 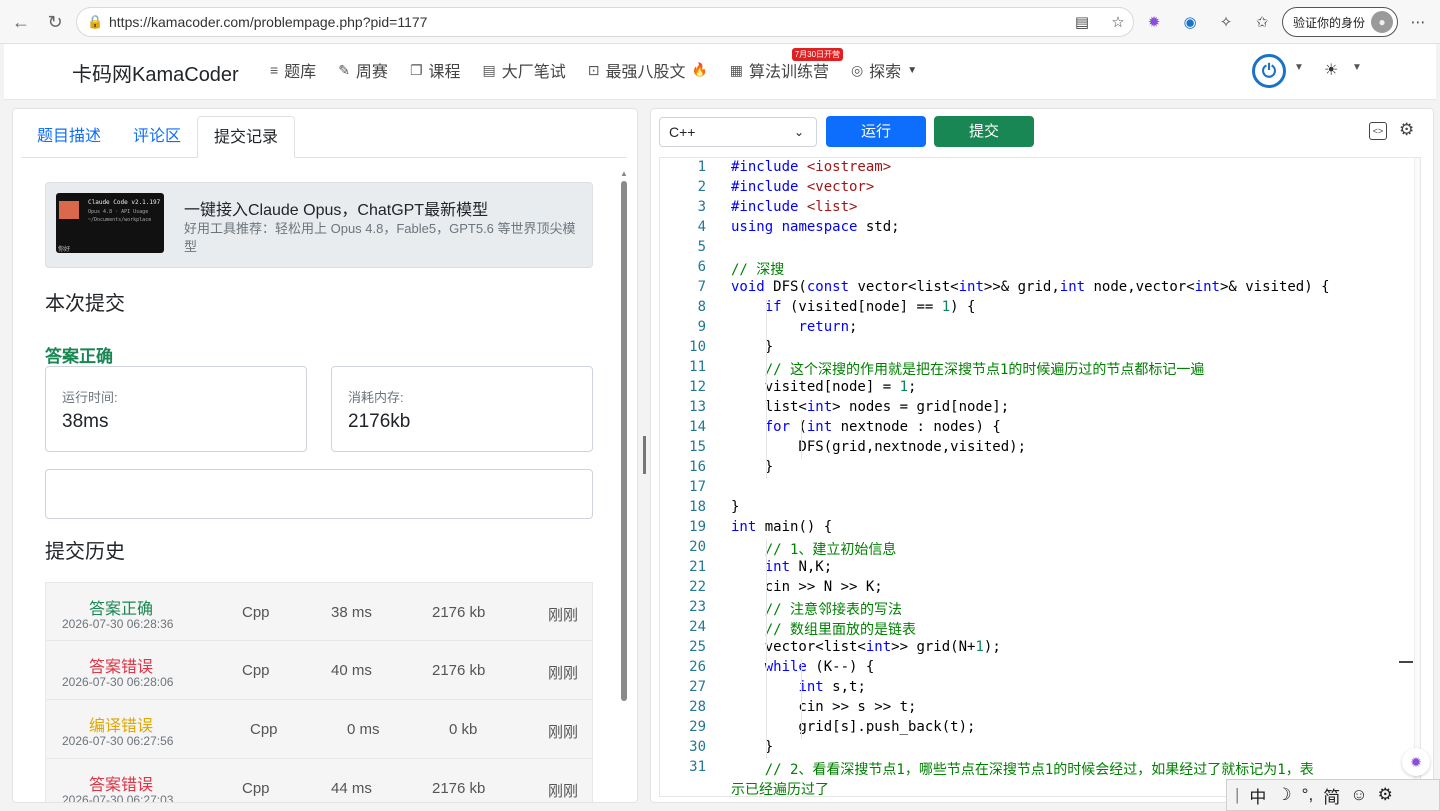 I want to click on line-number: 4, so click(x=701, y=227).